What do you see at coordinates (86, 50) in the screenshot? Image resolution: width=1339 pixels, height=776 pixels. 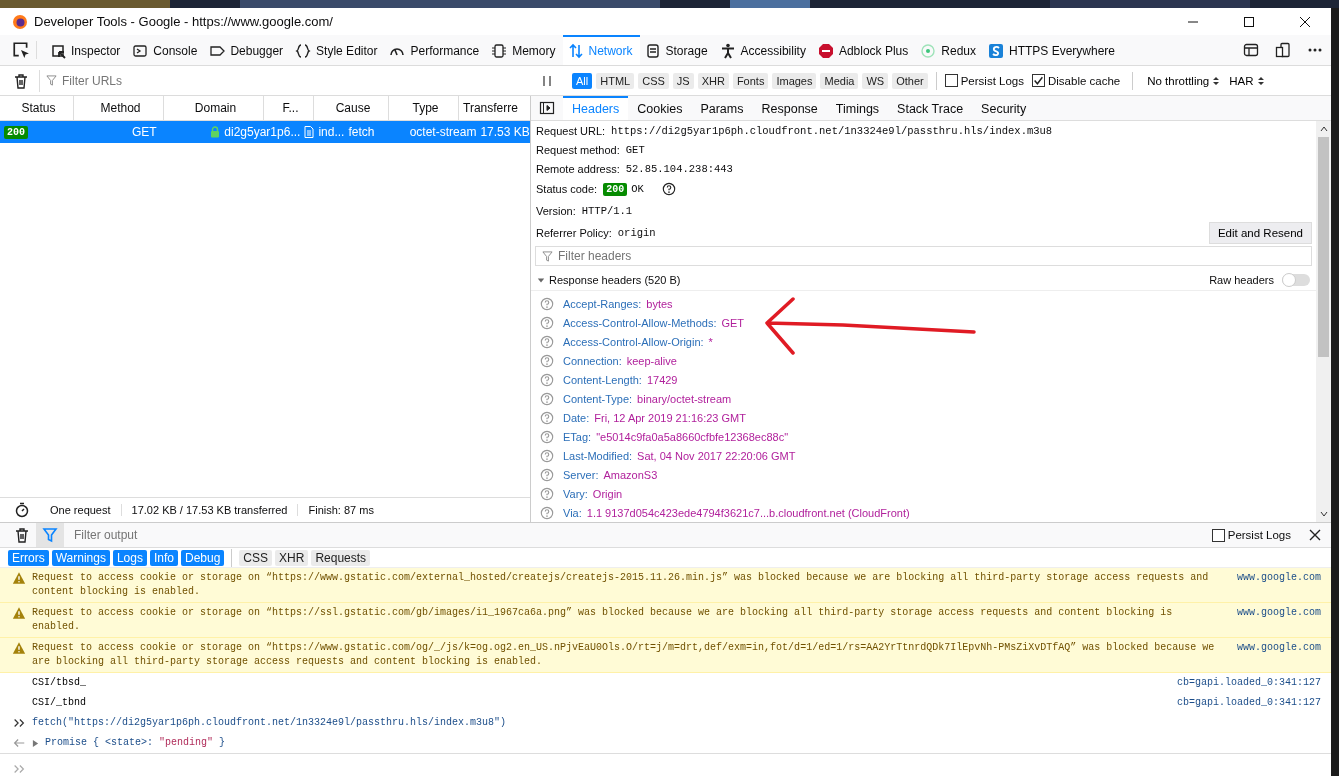 I see `tool-tab: Inspector` at bounding box center [86, 50].